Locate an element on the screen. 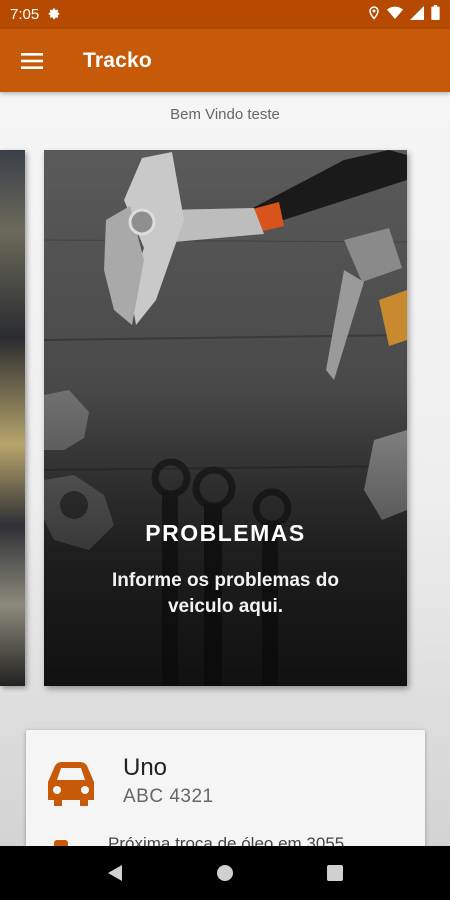 This screenshot has height=900, width=450. menu-button is located at coordinates (32, 60).